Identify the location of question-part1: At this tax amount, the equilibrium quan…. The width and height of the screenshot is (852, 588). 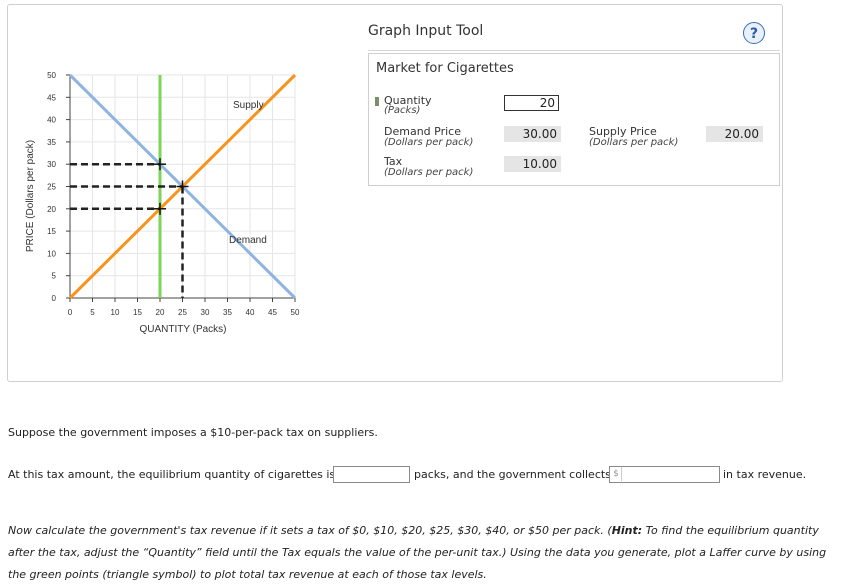
(172, 474).